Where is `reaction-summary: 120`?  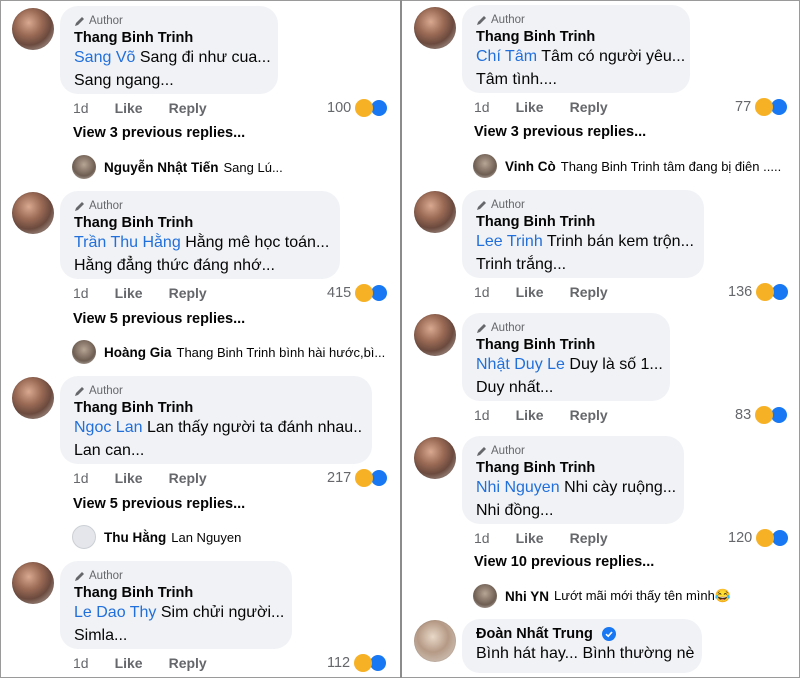
reaction-summary: 120 is located at coordinates (759, 538).